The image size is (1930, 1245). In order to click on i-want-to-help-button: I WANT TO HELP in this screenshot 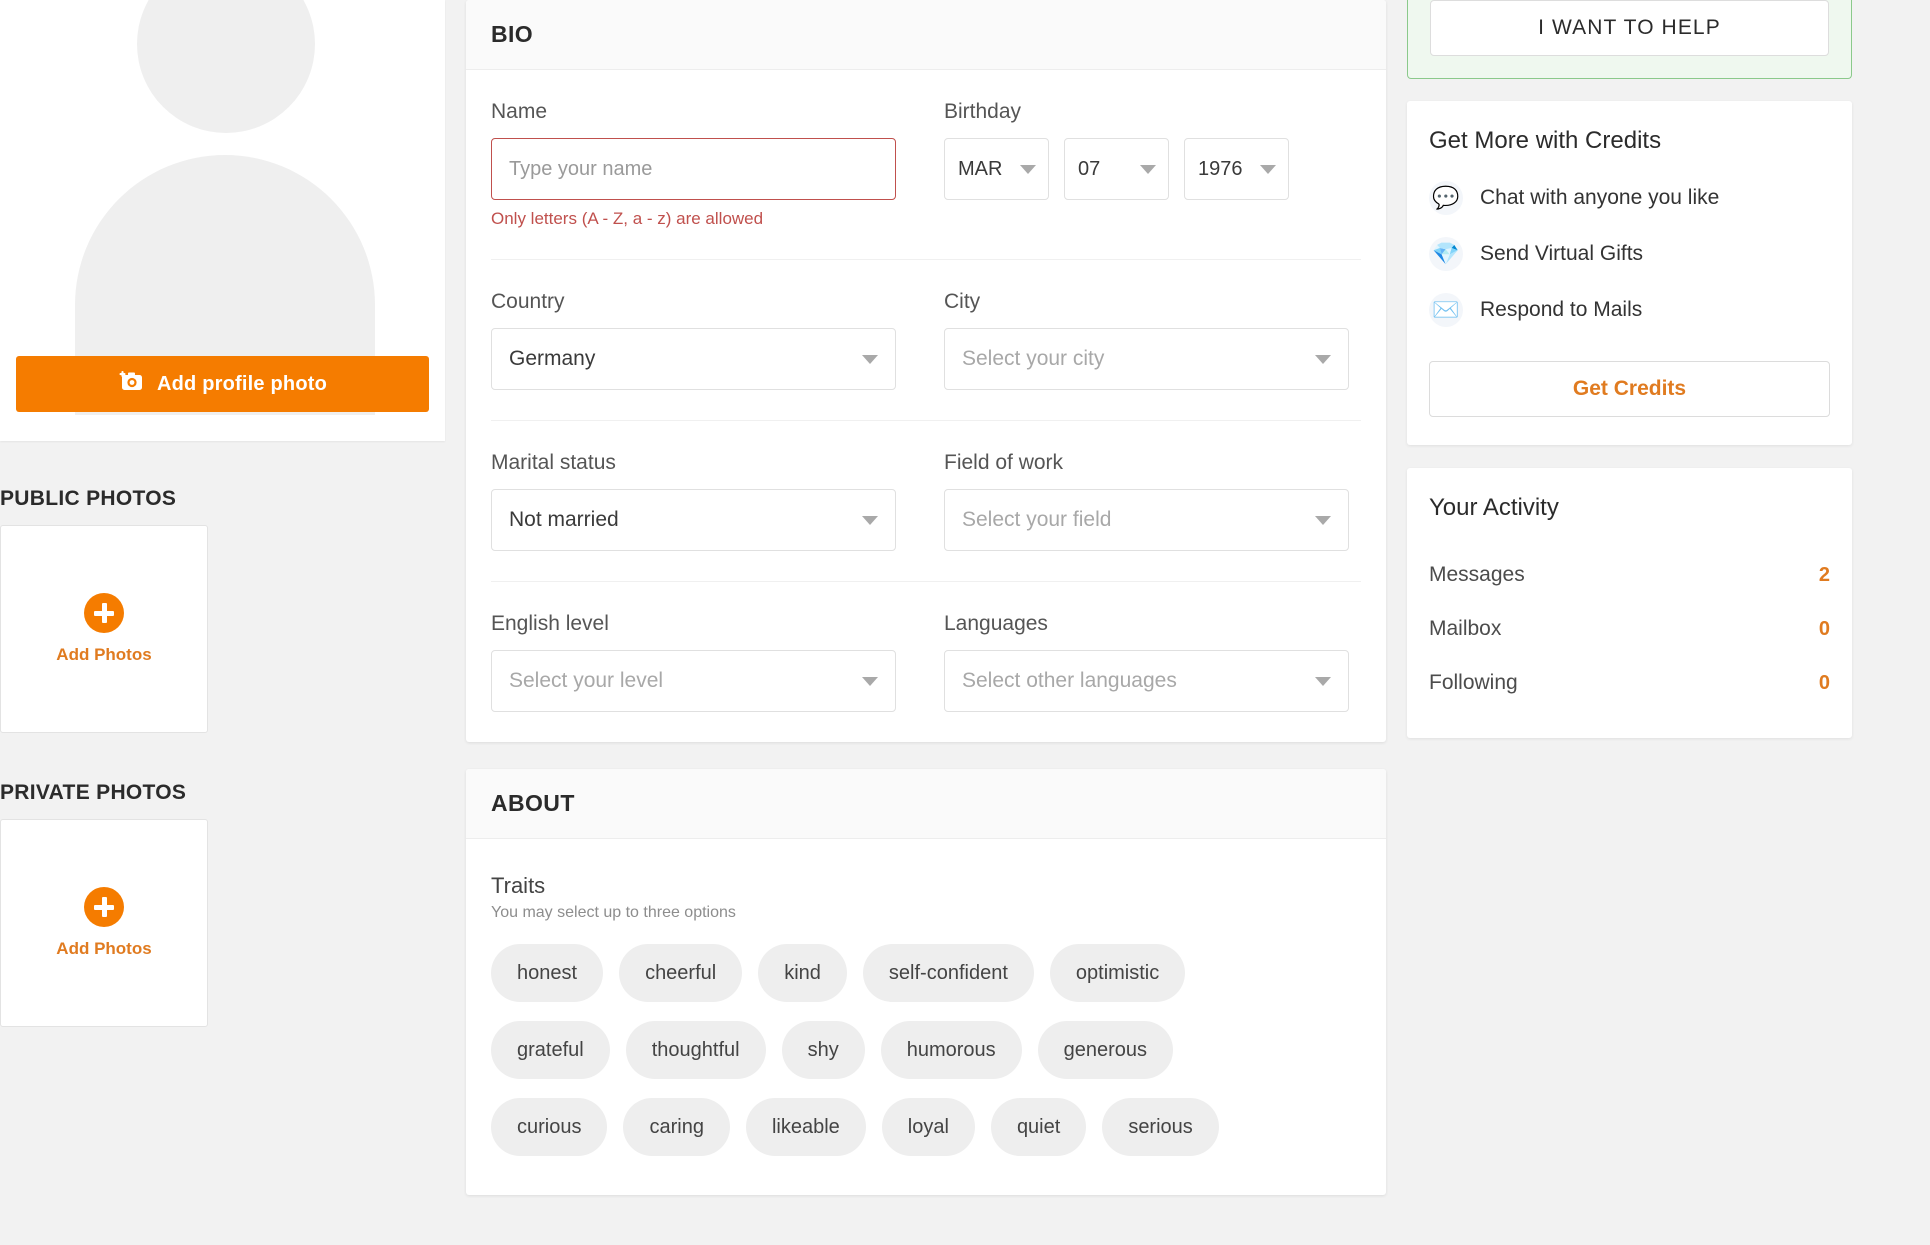, I will do `click(1629, 28)`.